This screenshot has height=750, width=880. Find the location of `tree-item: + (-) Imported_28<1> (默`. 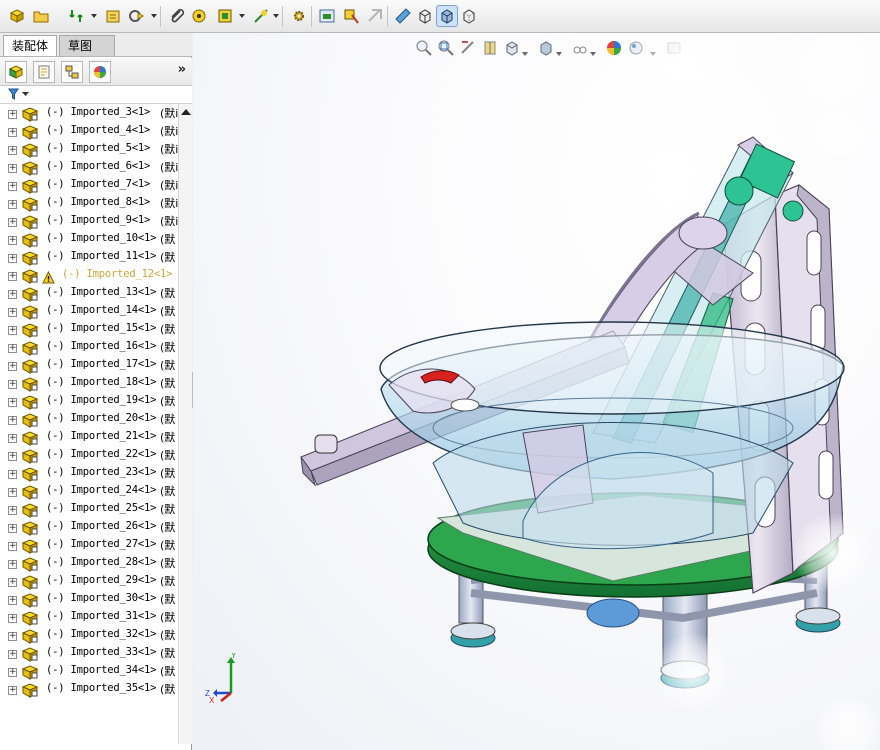

tree-item: + (-) Imported_28<1> (默 is located at coordinates (89, 564).